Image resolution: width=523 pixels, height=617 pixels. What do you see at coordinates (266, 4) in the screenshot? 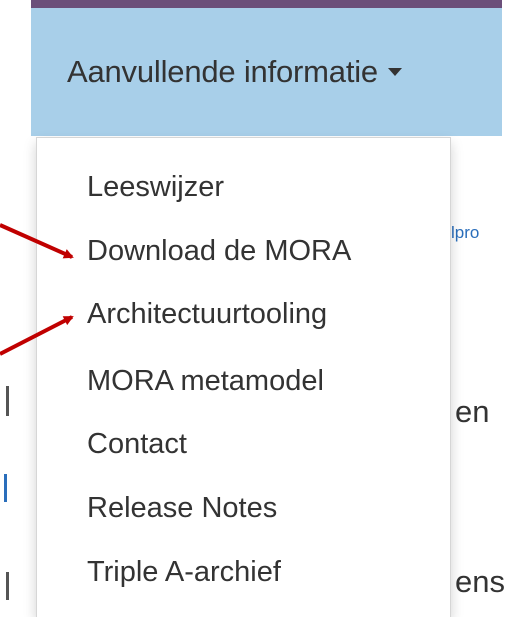
I see `top-border` at bounding box center [266, 4].